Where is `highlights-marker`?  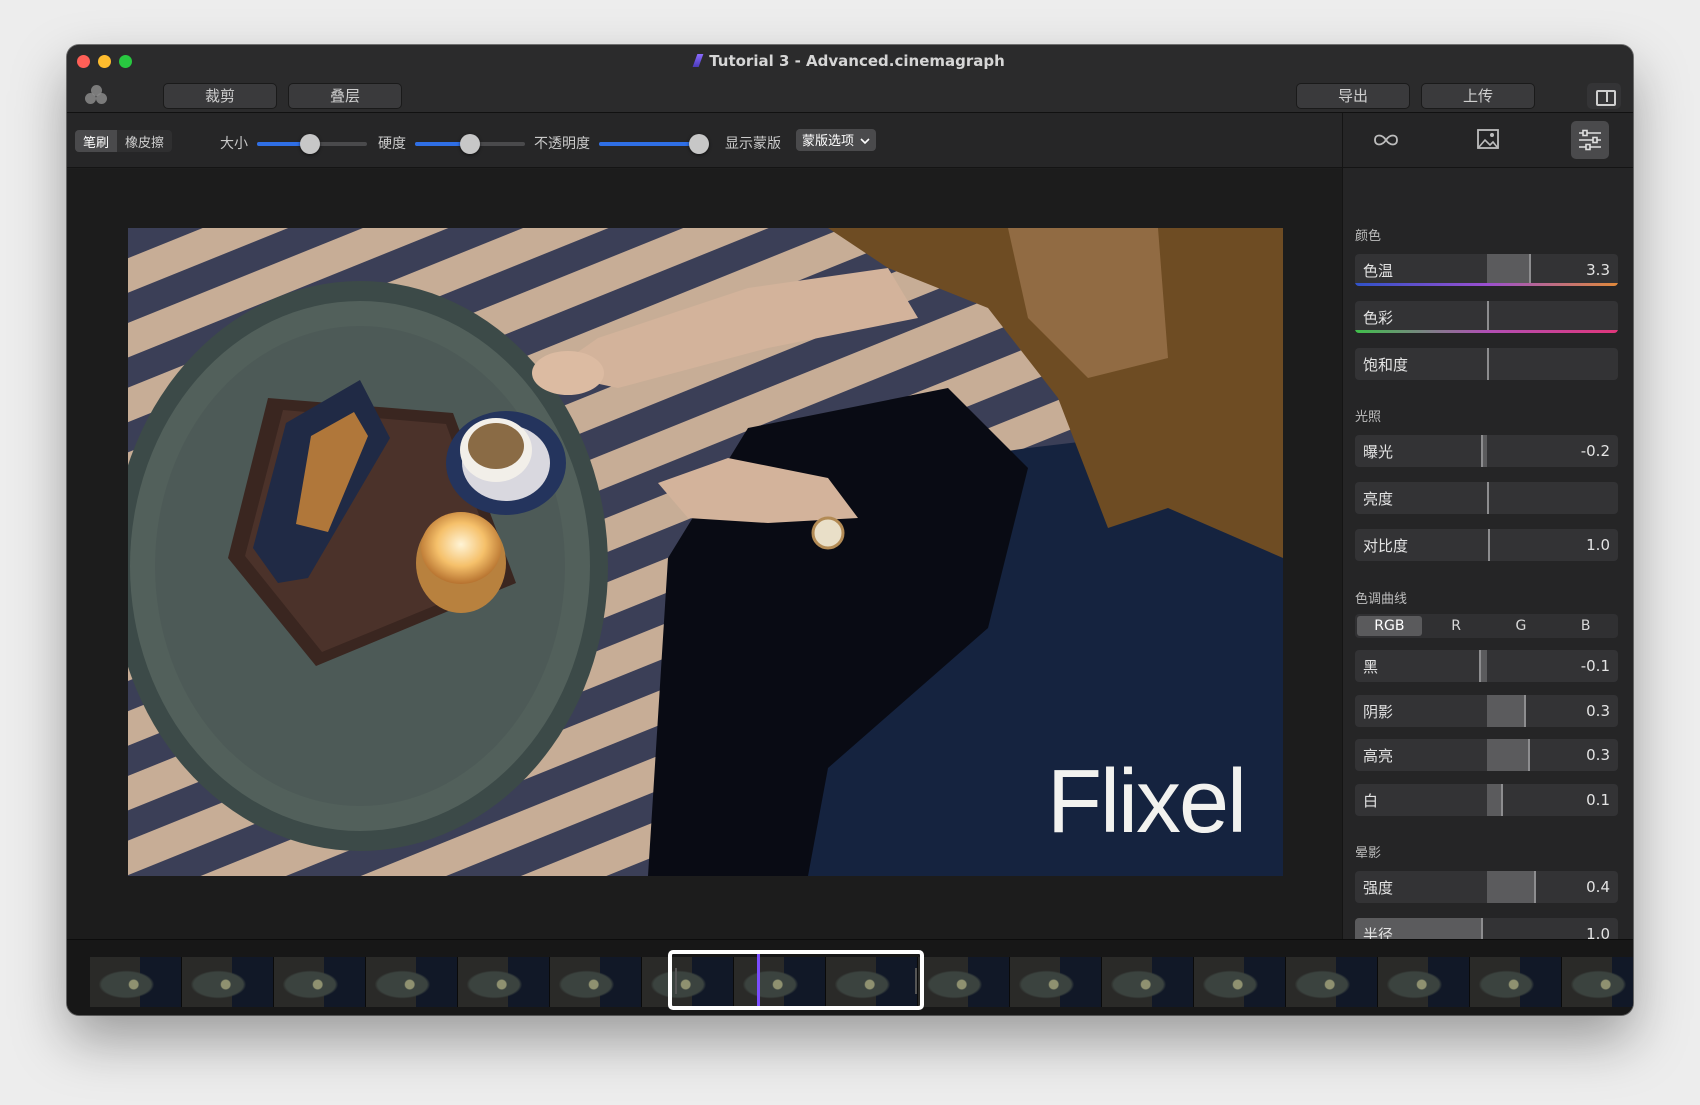
highlights-marker is located at coordinates (1529, 755).